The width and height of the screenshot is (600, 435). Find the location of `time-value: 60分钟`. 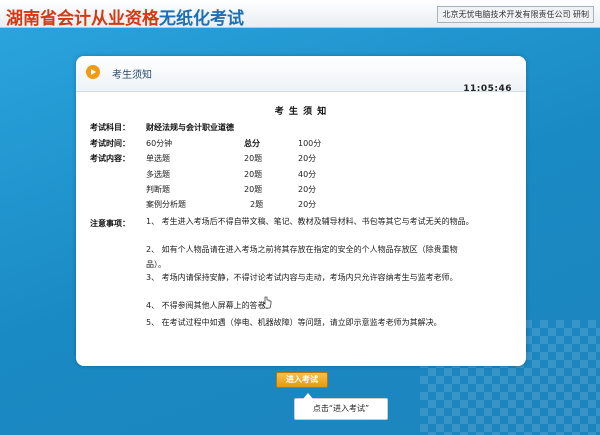

time-value: 60分钟 is located at coordinates (159, 143).